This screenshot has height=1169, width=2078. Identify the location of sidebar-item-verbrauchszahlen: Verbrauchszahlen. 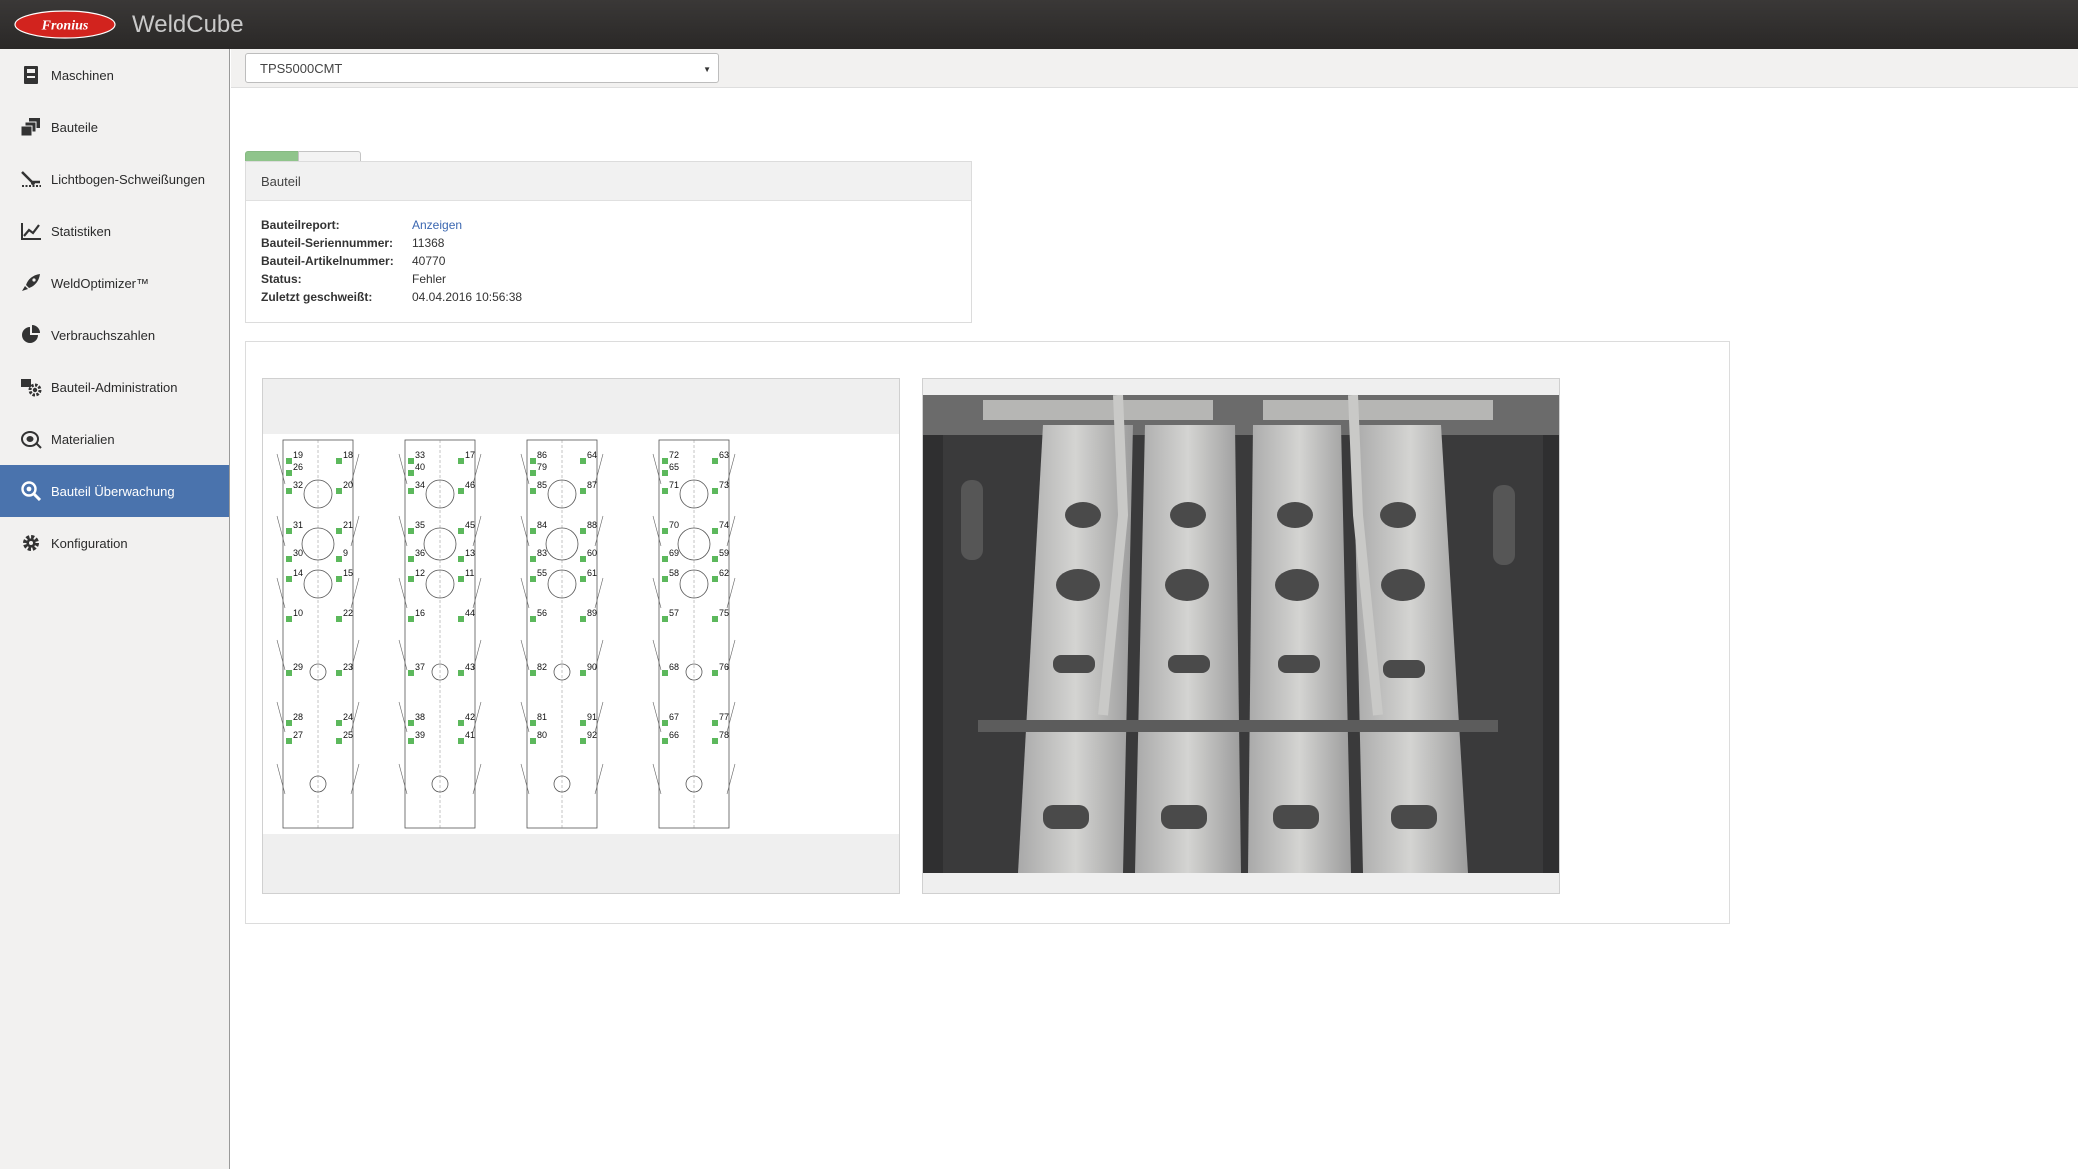
(114, 335).